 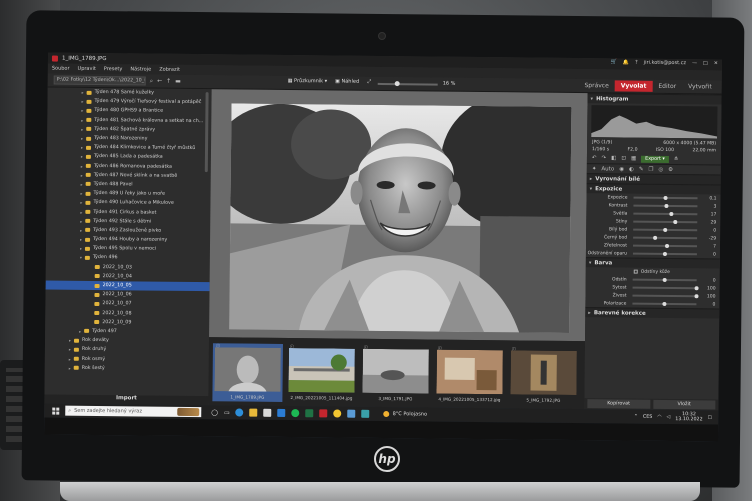 I want to click on compare-icon: ◧, so click(x=613, y=158).